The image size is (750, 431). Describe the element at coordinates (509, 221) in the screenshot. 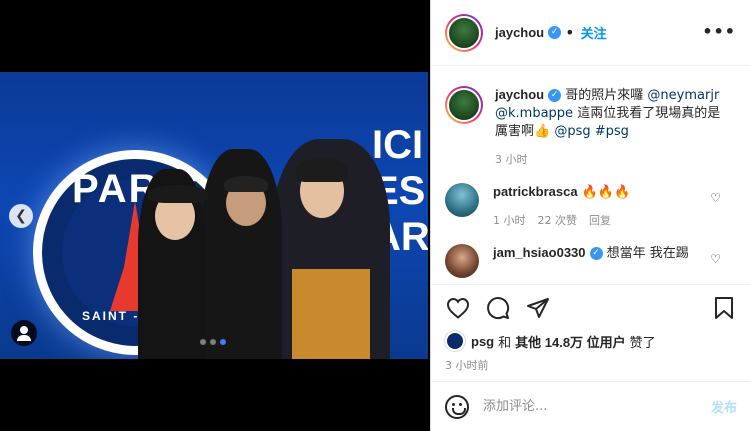

I see `comment-timestamp: 1 小时` at that location.